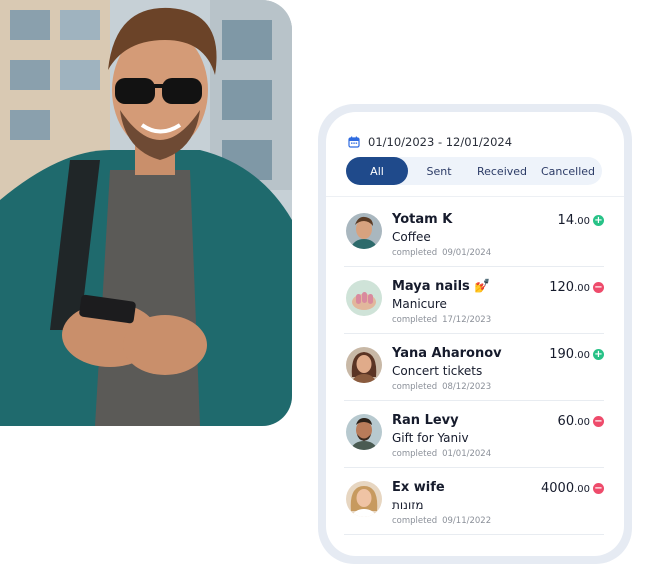 The width and height of the screenshot is (658, 564). What do you see at coordinates (430, 438) in the screenshot?
I see `transaction-description: Gift for Yaniv` at bounding box center [430, 438].